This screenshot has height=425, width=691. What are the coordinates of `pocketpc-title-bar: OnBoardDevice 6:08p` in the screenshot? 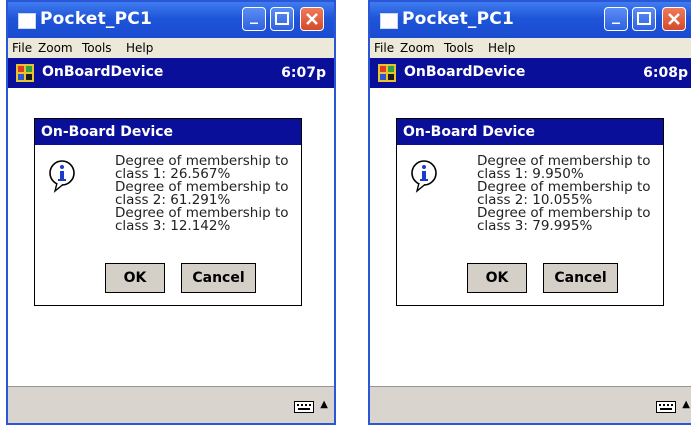 It's located at (530, 73).